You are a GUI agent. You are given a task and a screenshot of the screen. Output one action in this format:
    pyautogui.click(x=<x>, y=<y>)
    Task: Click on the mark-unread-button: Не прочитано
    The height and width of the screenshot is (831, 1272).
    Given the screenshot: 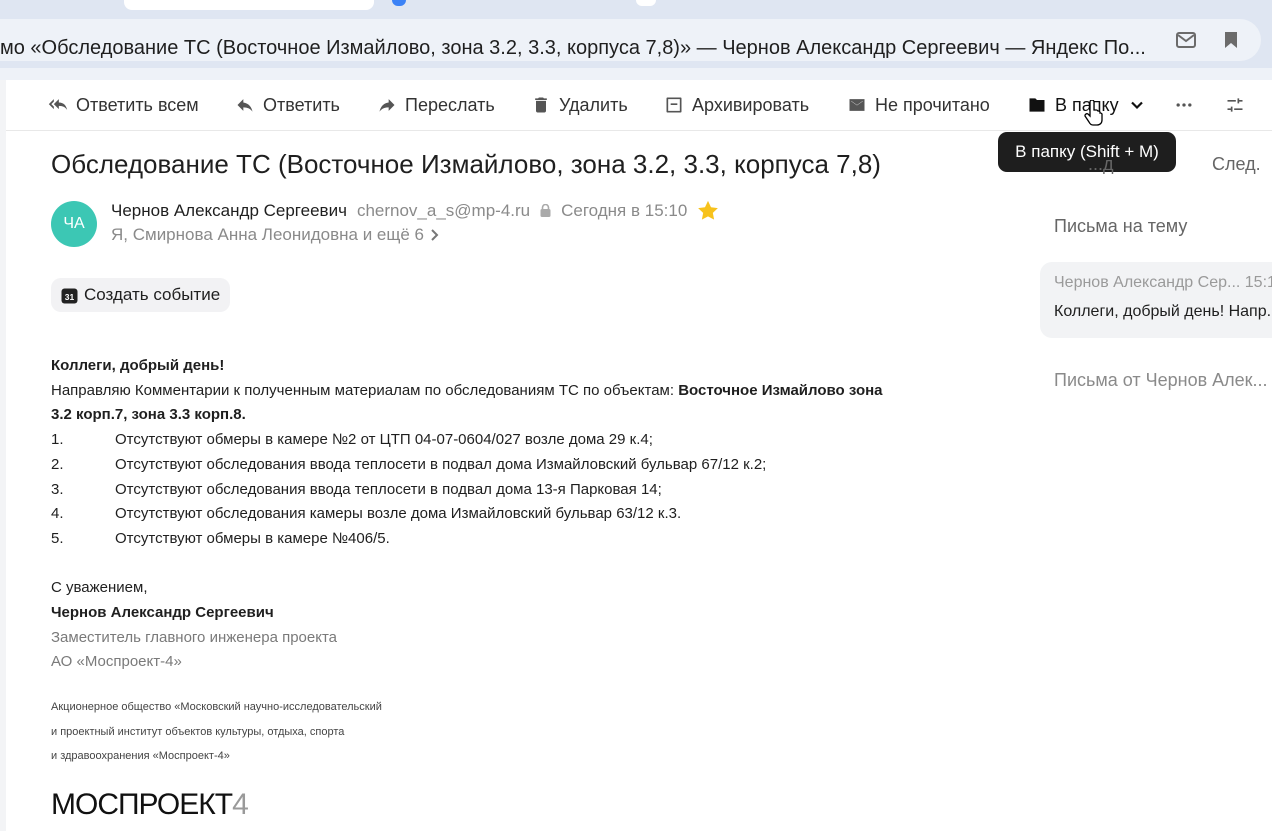 What is the action you would take?
    pyautogui.click(x=918, y=105)
    